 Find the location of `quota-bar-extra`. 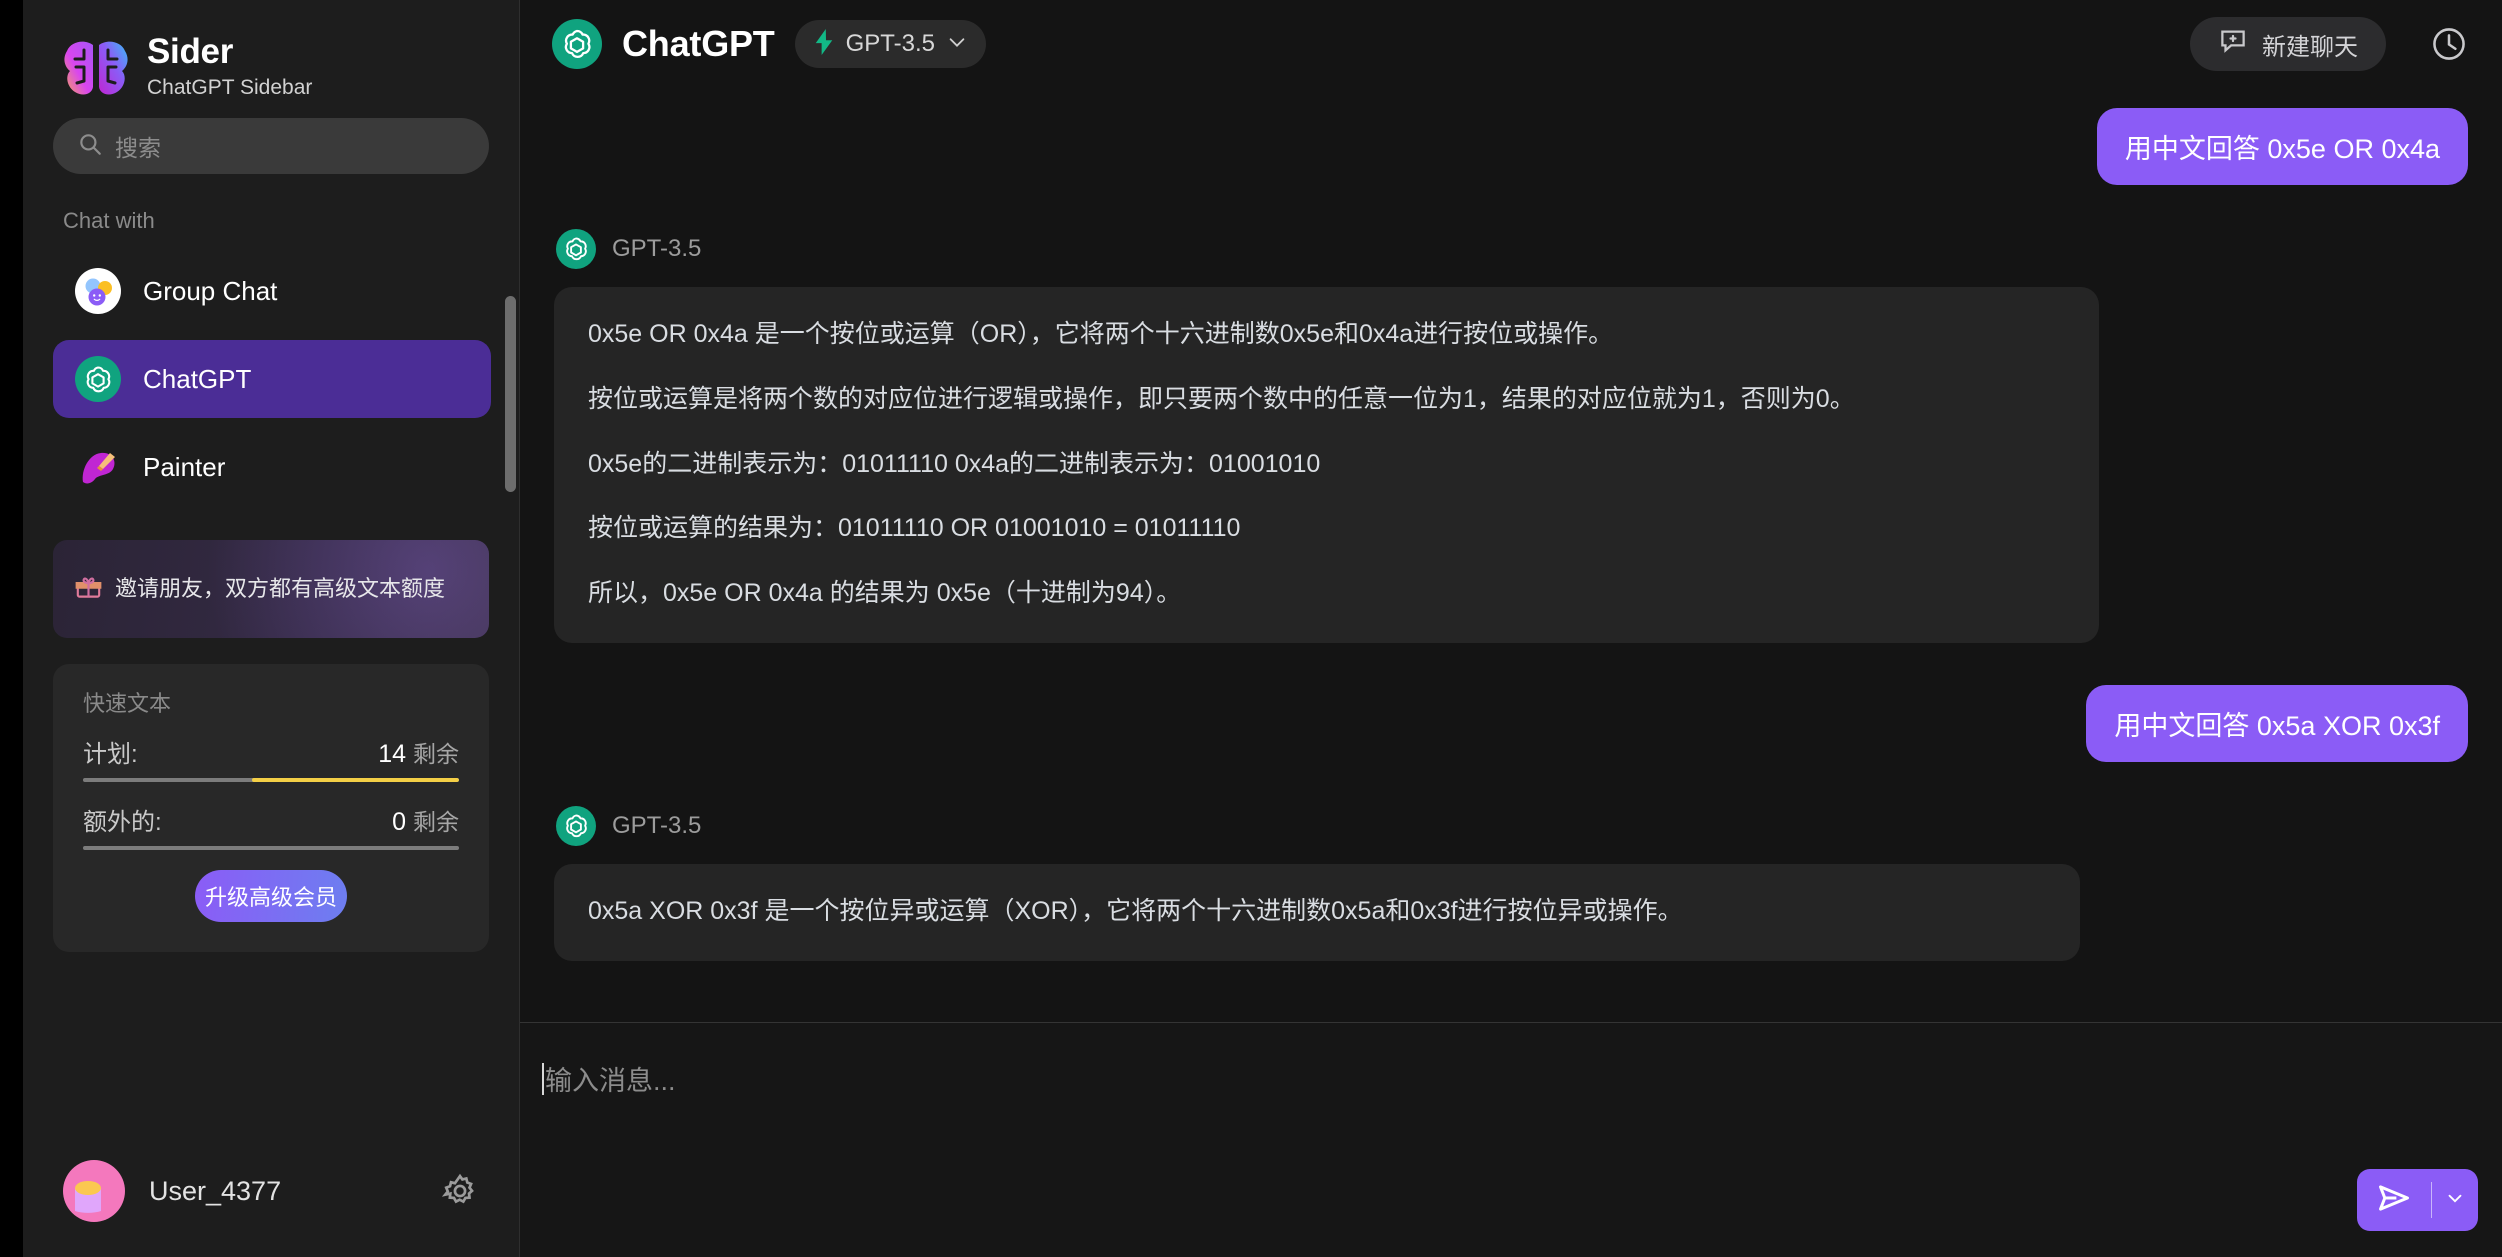

quota-bar-extra is located at coordinates (271, 848).